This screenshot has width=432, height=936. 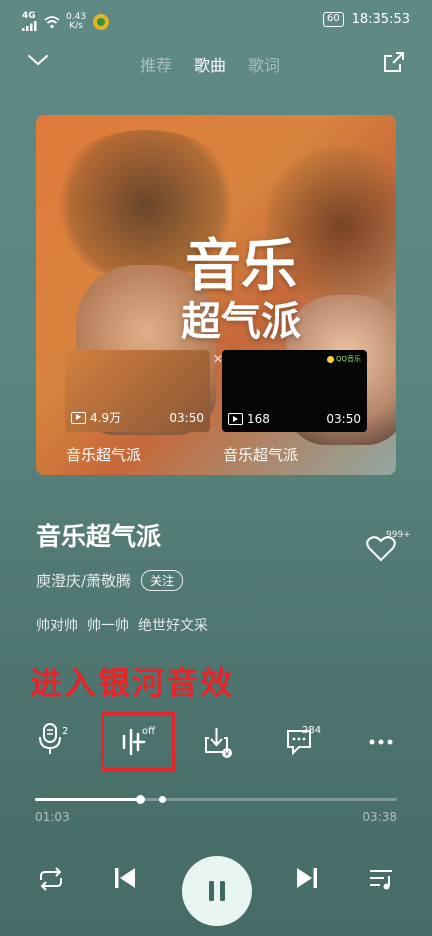 I want to click on video-meta: 4.9万 03:50, so click(x=137, y=417).